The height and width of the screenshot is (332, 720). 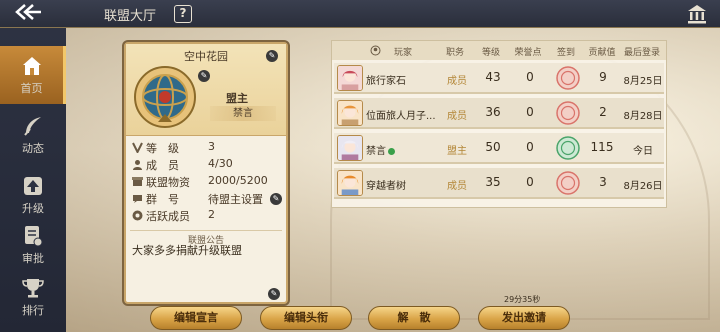 What do you see at coordinates (33, 208) in the screenshot?
I see `sidebar-item-label: 升级` at bounding box center [33, 208].